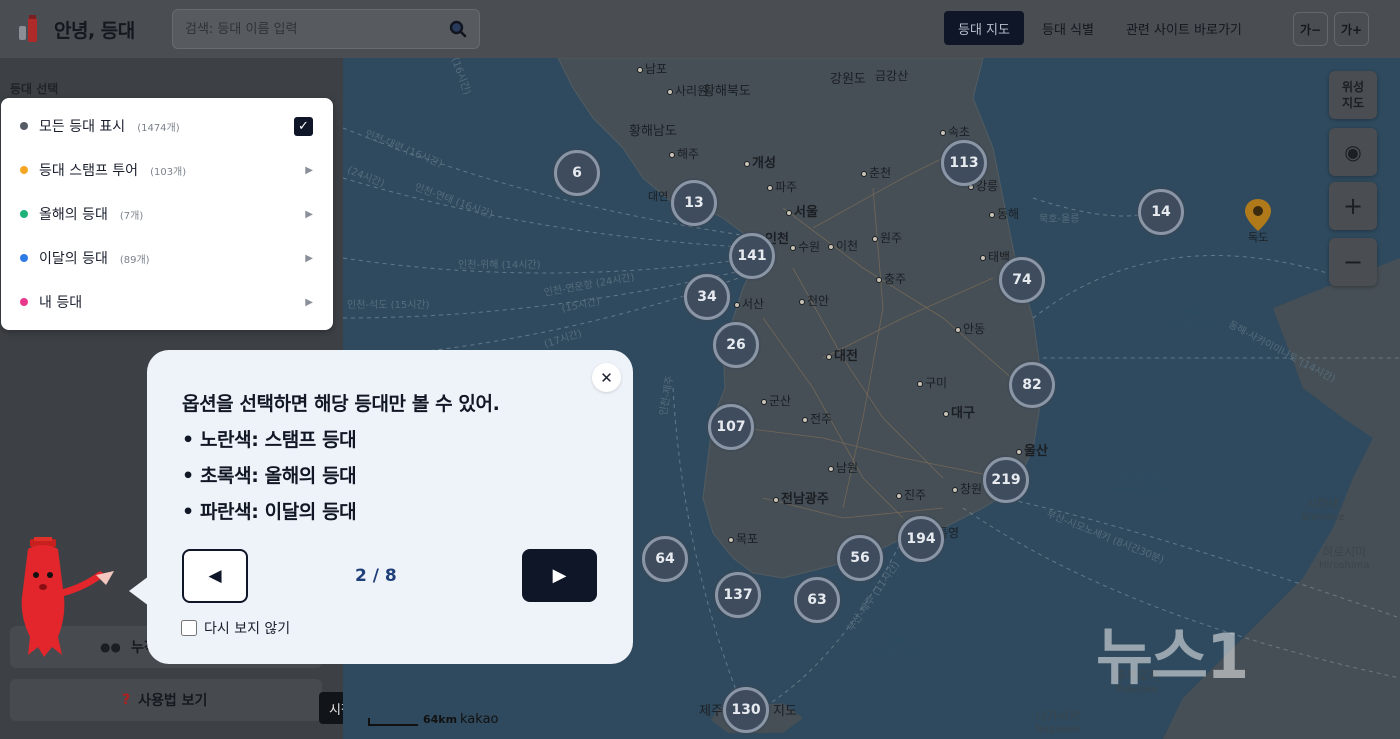 The image size is (1400, 739). I want to click on nav-lighthouse-identify: 등대 식별, so click(1068, 28).